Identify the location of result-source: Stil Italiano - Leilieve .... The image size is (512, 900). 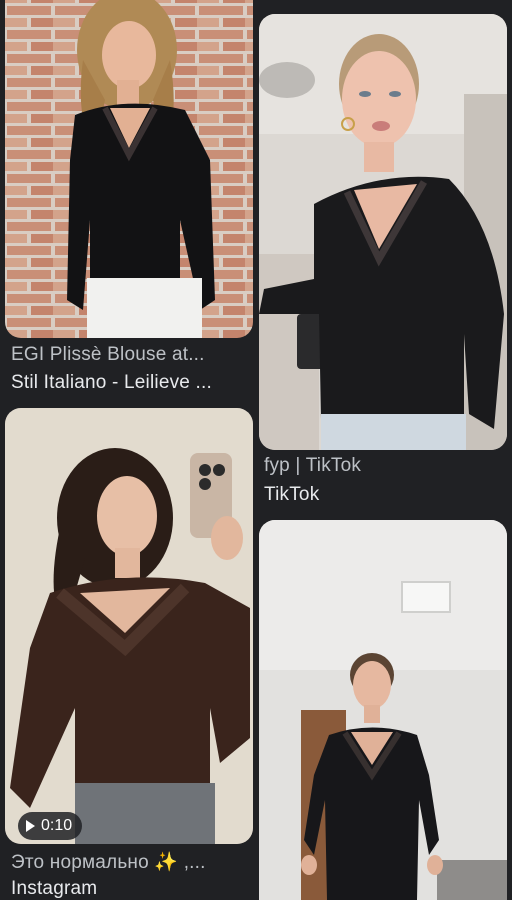
(131, 383).